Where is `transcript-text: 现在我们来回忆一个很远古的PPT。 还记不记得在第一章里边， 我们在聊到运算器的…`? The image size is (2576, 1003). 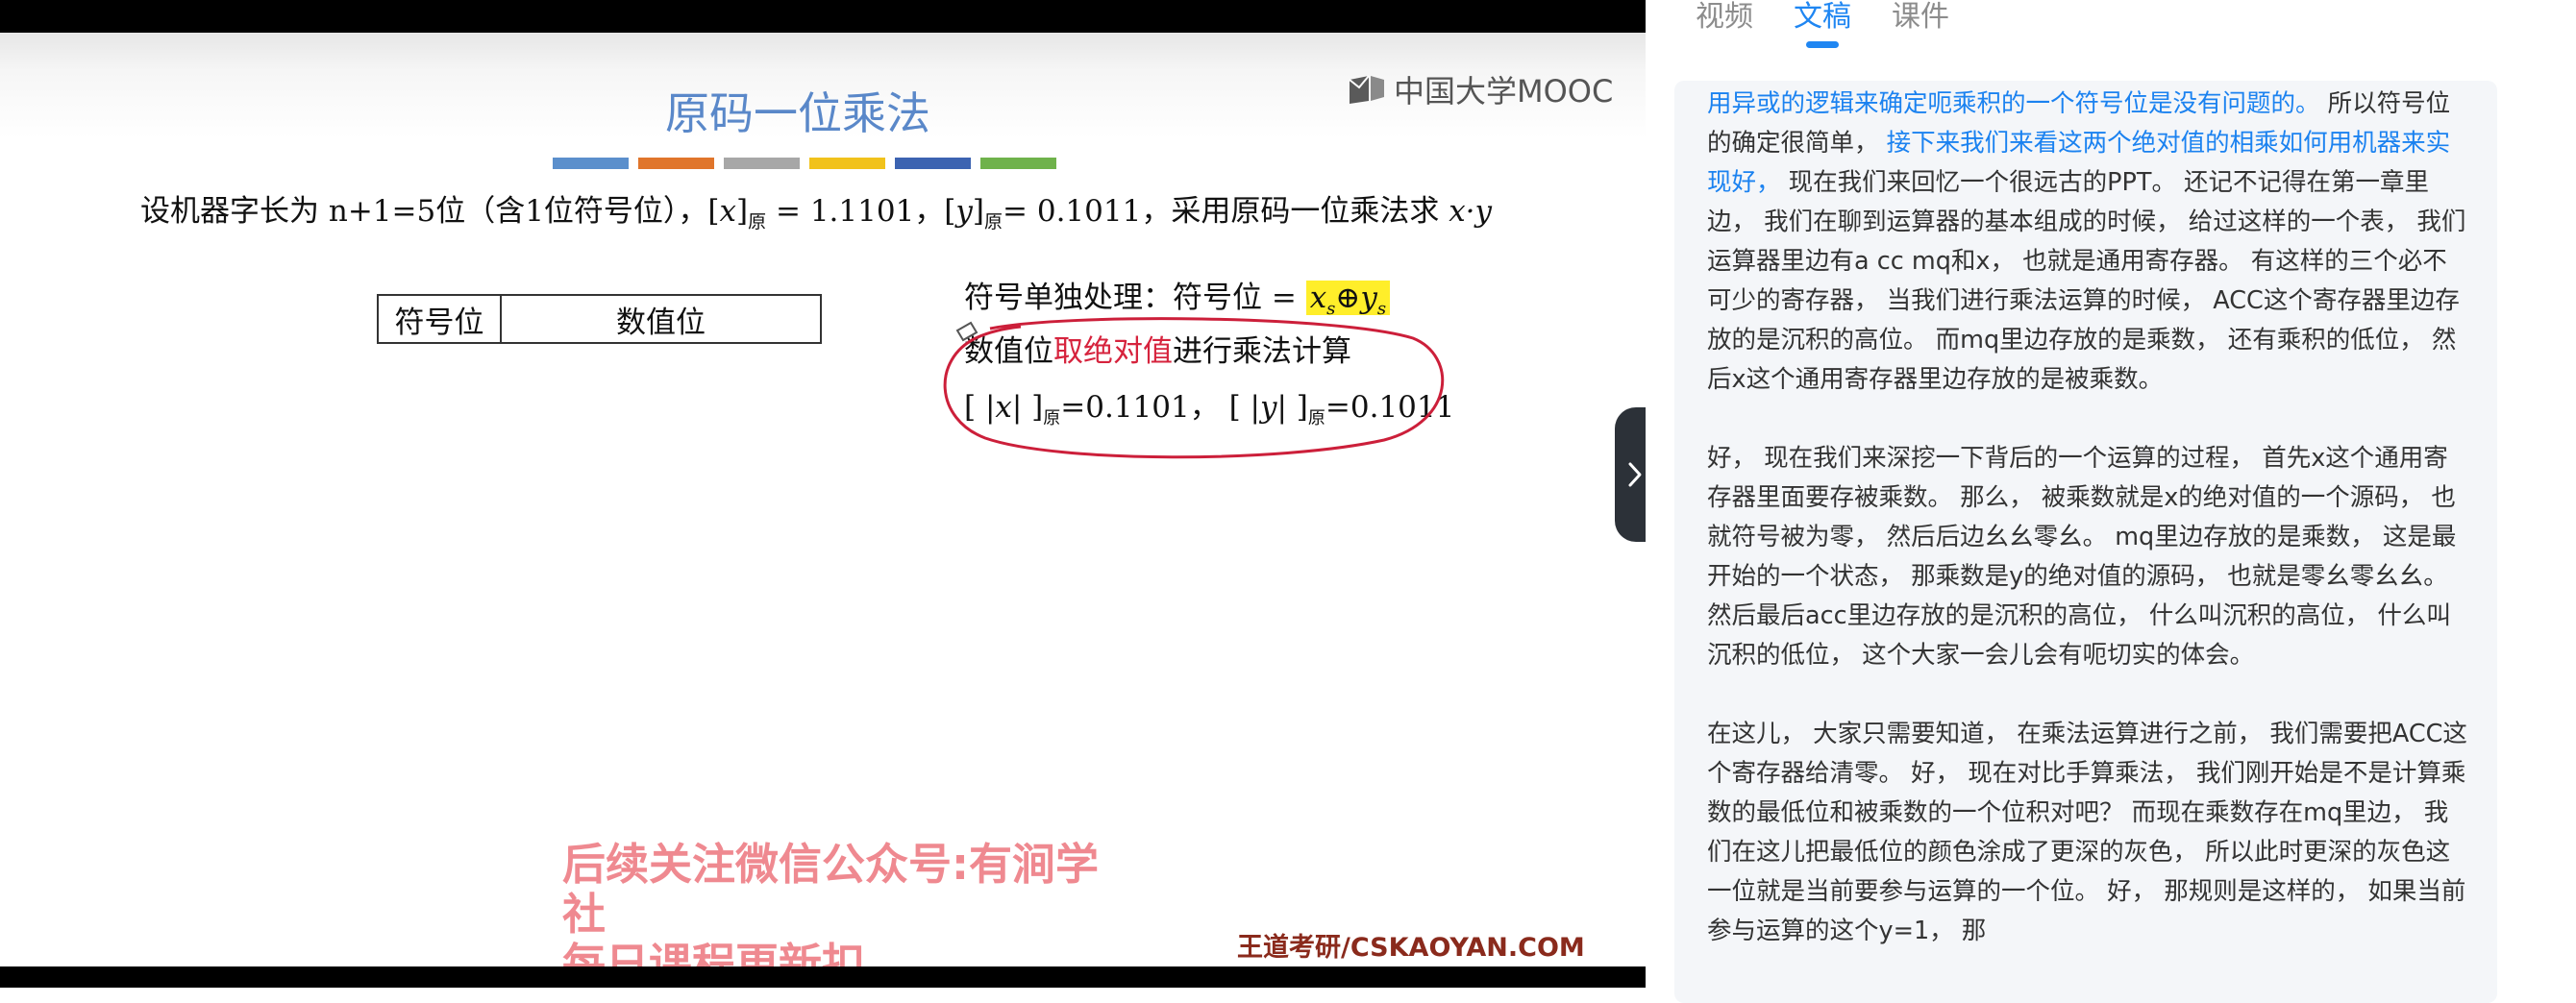 transcript-text: 现在我们来回忆一个很远古的PPT。 还记不记得在第一章里边， 我们在聊到运算器的… is located at coordinates (2086, 281).